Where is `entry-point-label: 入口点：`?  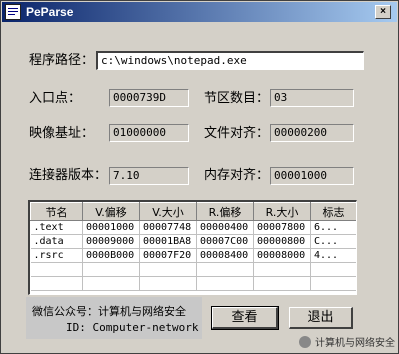
entry-point-label: 入口点： is located at coordinates (55, 98).